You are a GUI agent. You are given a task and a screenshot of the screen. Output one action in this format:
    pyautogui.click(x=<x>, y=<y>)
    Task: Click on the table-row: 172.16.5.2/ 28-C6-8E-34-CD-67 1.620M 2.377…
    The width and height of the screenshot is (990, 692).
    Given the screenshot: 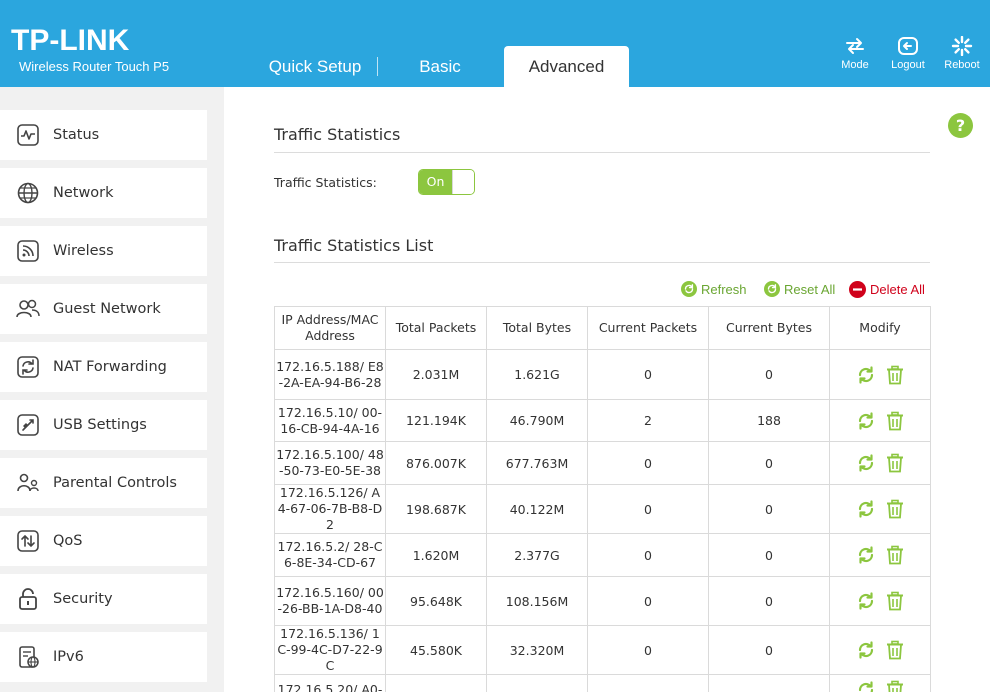 What is the action you would take?
    pyautogui.click(x=602, y=555)
    